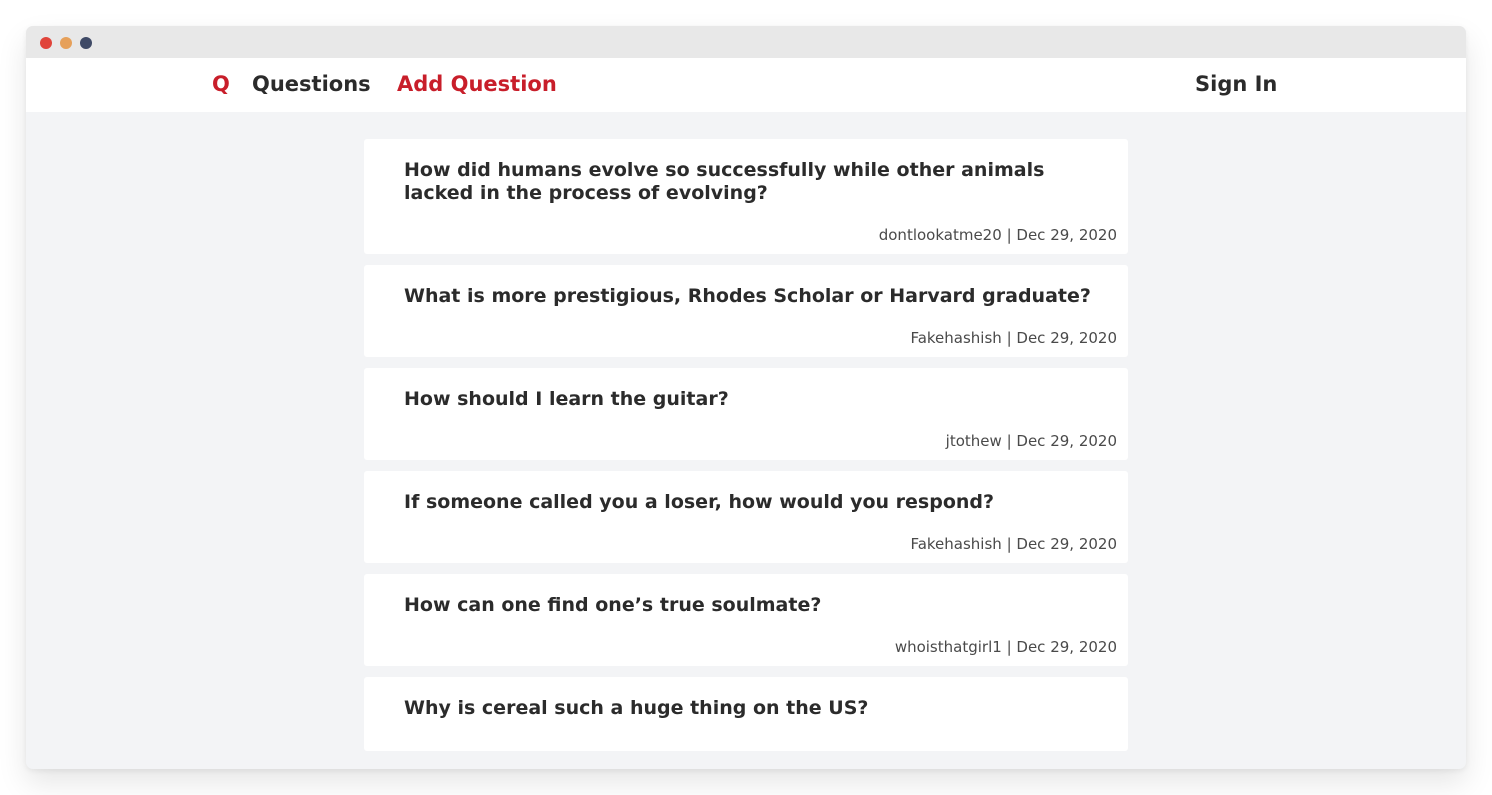 The image size is (1492, 795). I want to click on question-meta: jtothew | Dec 29, 2020, so click(760, 441).